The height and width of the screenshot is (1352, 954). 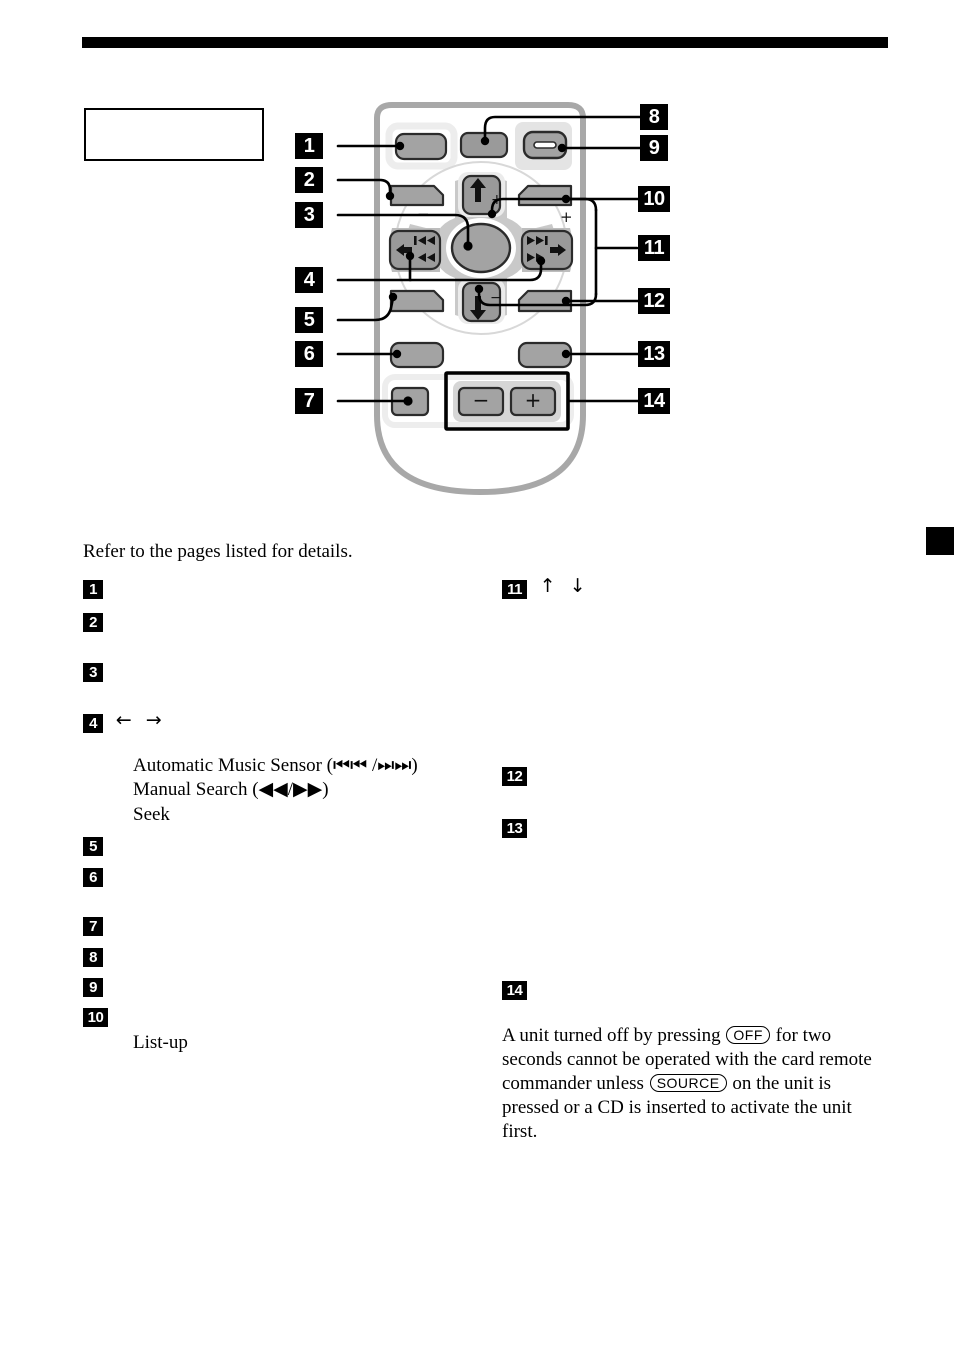 What do you see at coordinates (309, 180) in the screenshot?
I see `callout-2: 2` at bounding box center [309, 180].